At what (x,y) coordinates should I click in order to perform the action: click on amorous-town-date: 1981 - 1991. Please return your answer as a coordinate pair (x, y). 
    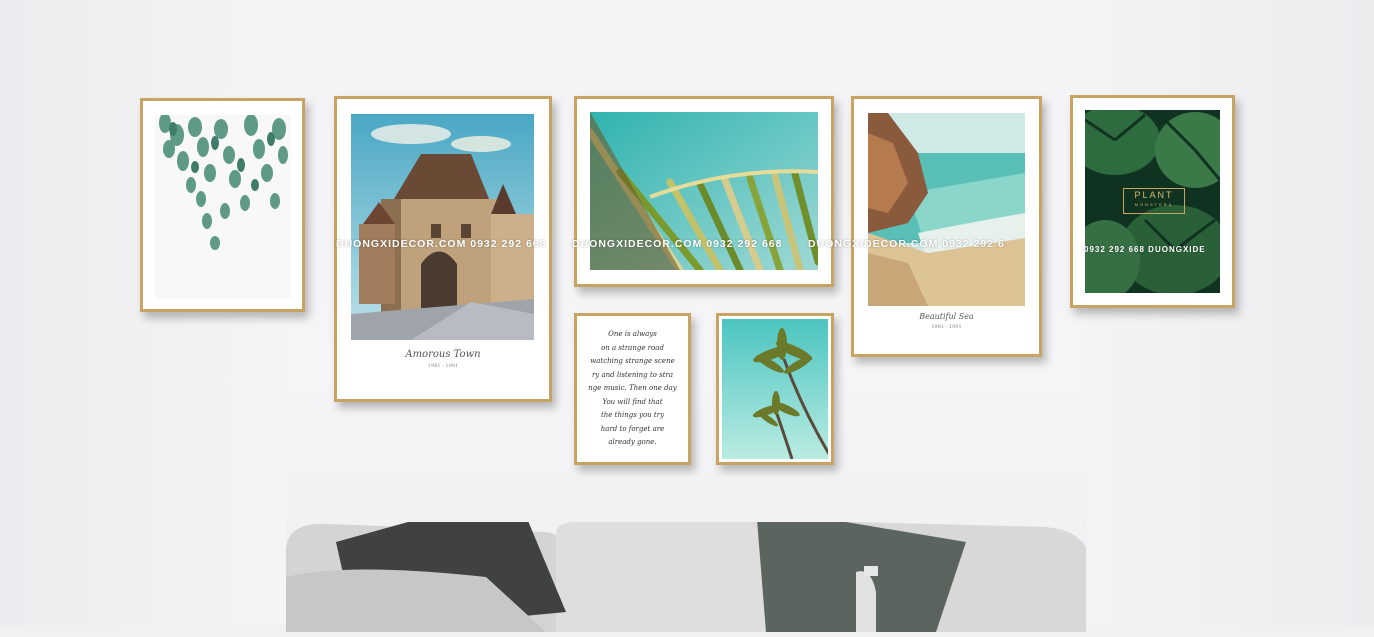
    Looking at the image, I should click on (443, 366).